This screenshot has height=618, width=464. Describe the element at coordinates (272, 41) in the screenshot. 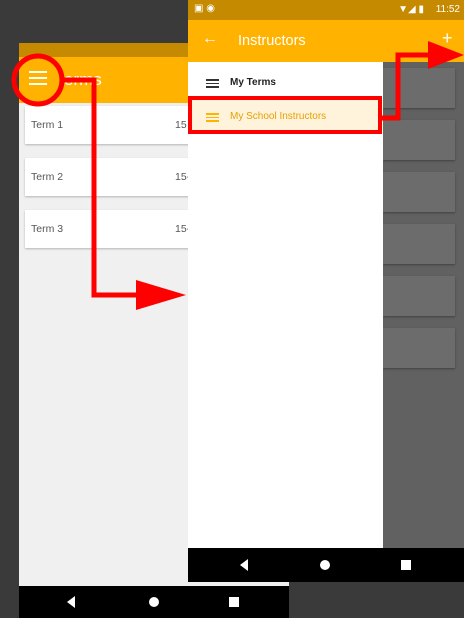

I see `front-page-title: Instructors` at that location.